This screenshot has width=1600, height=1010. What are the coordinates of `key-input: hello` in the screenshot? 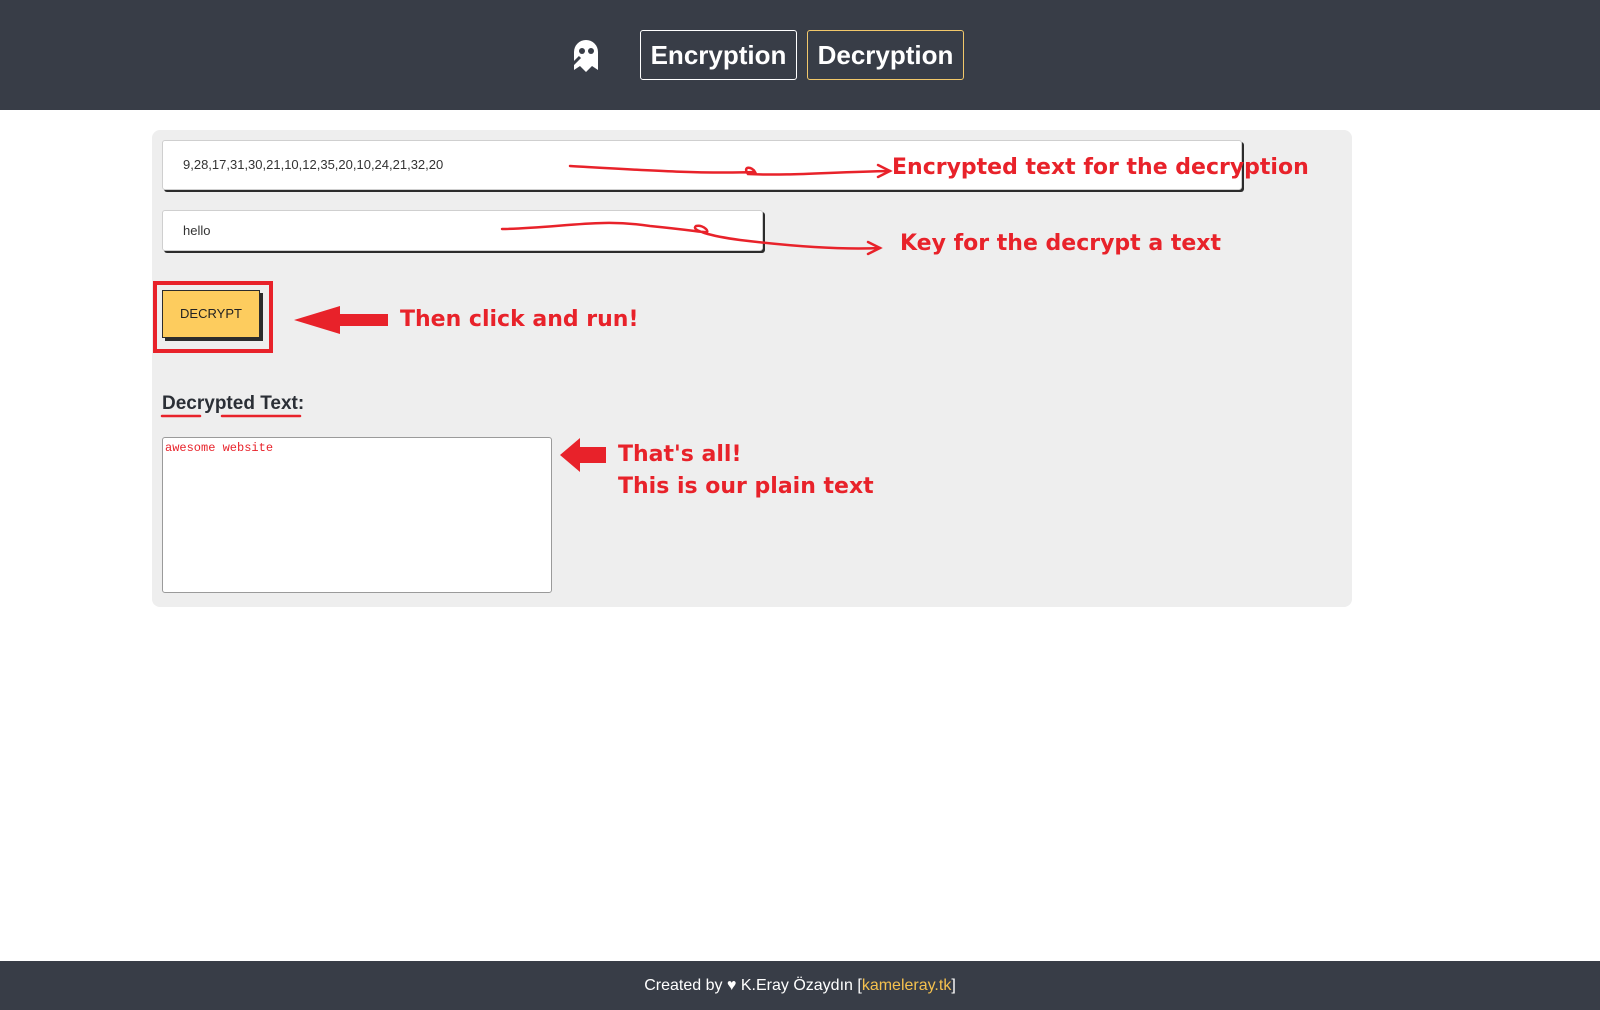 It's located at (462, 230).